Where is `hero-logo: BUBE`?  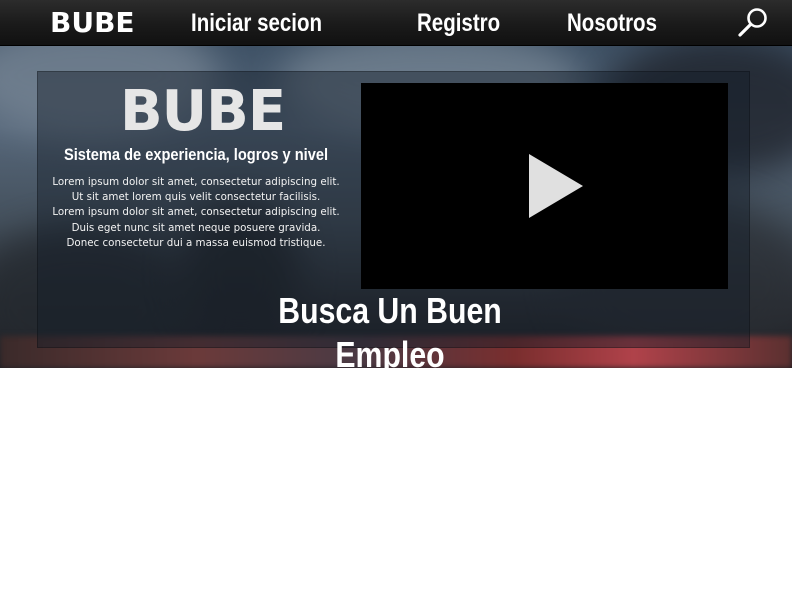
hero-logo: BUBE is located at coordinates (203, 111).